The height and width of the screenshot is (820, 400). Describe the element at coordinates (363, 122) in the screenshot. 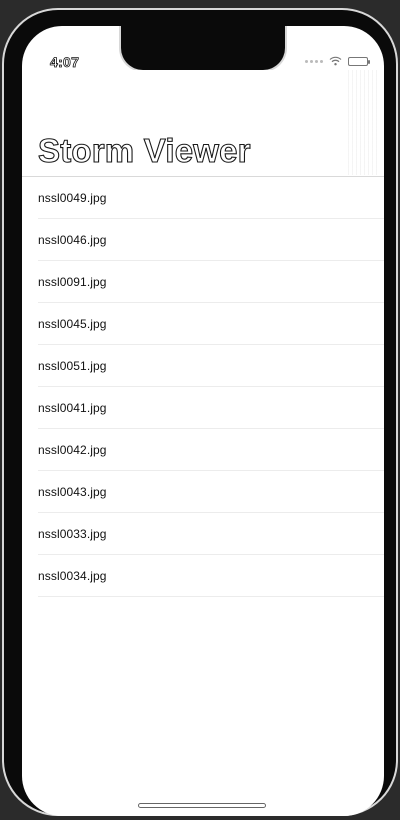

I see `render-artifact` at that location.